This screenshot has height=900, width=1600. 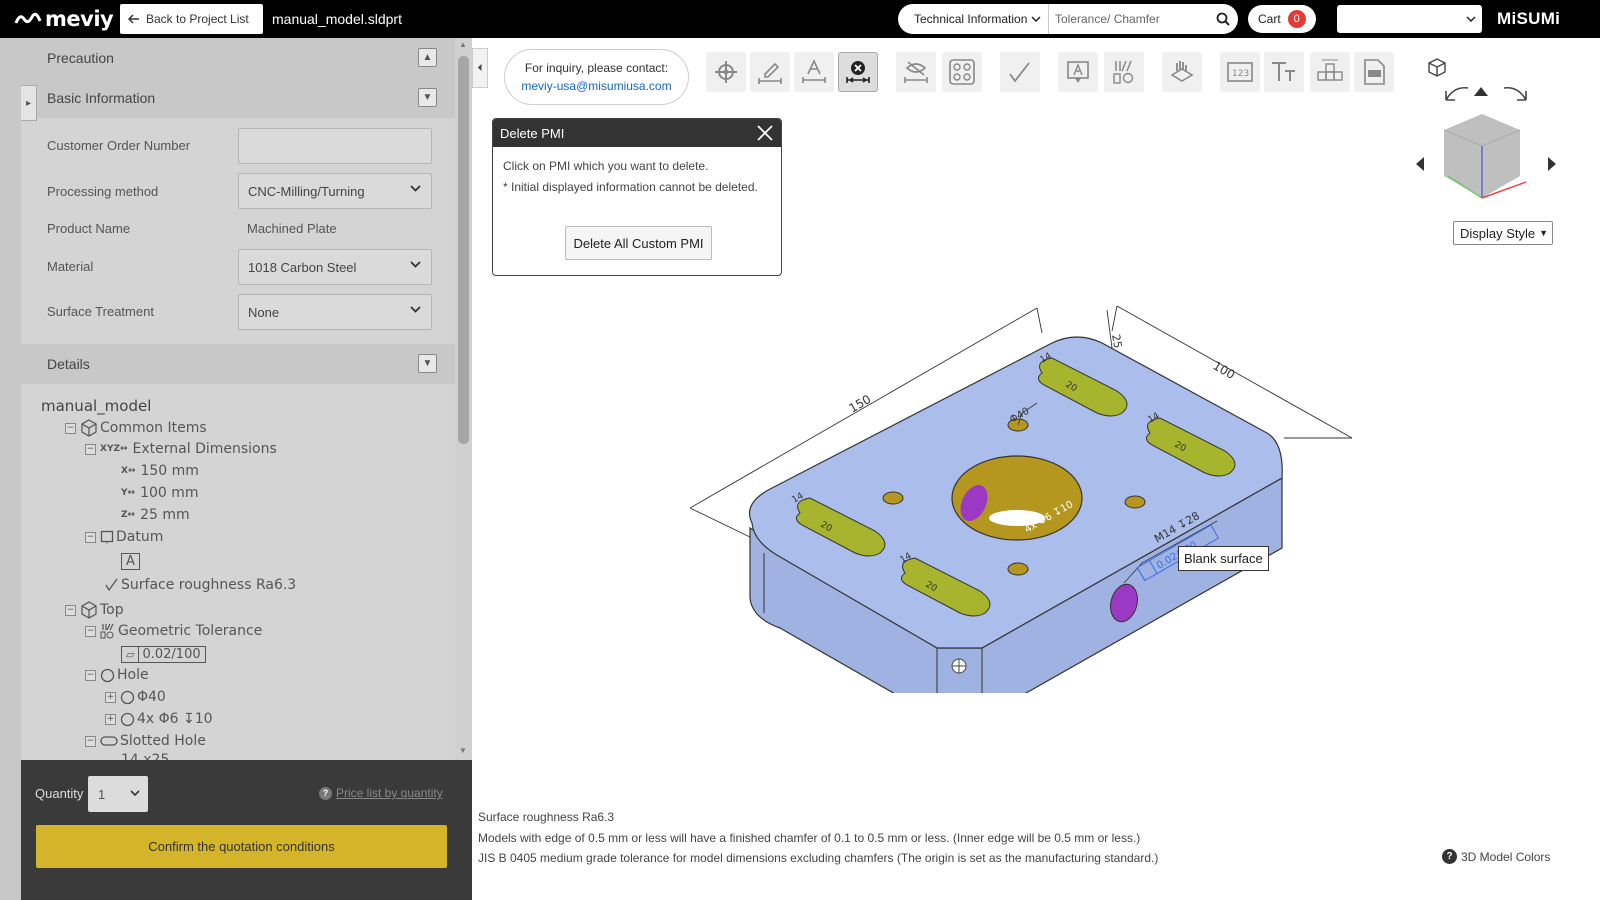 What do you see at coordinates (114, 449) in the screenshot?
I see `xyz-dimension-icon: XYZ↔` at bounding box center [114, 449].